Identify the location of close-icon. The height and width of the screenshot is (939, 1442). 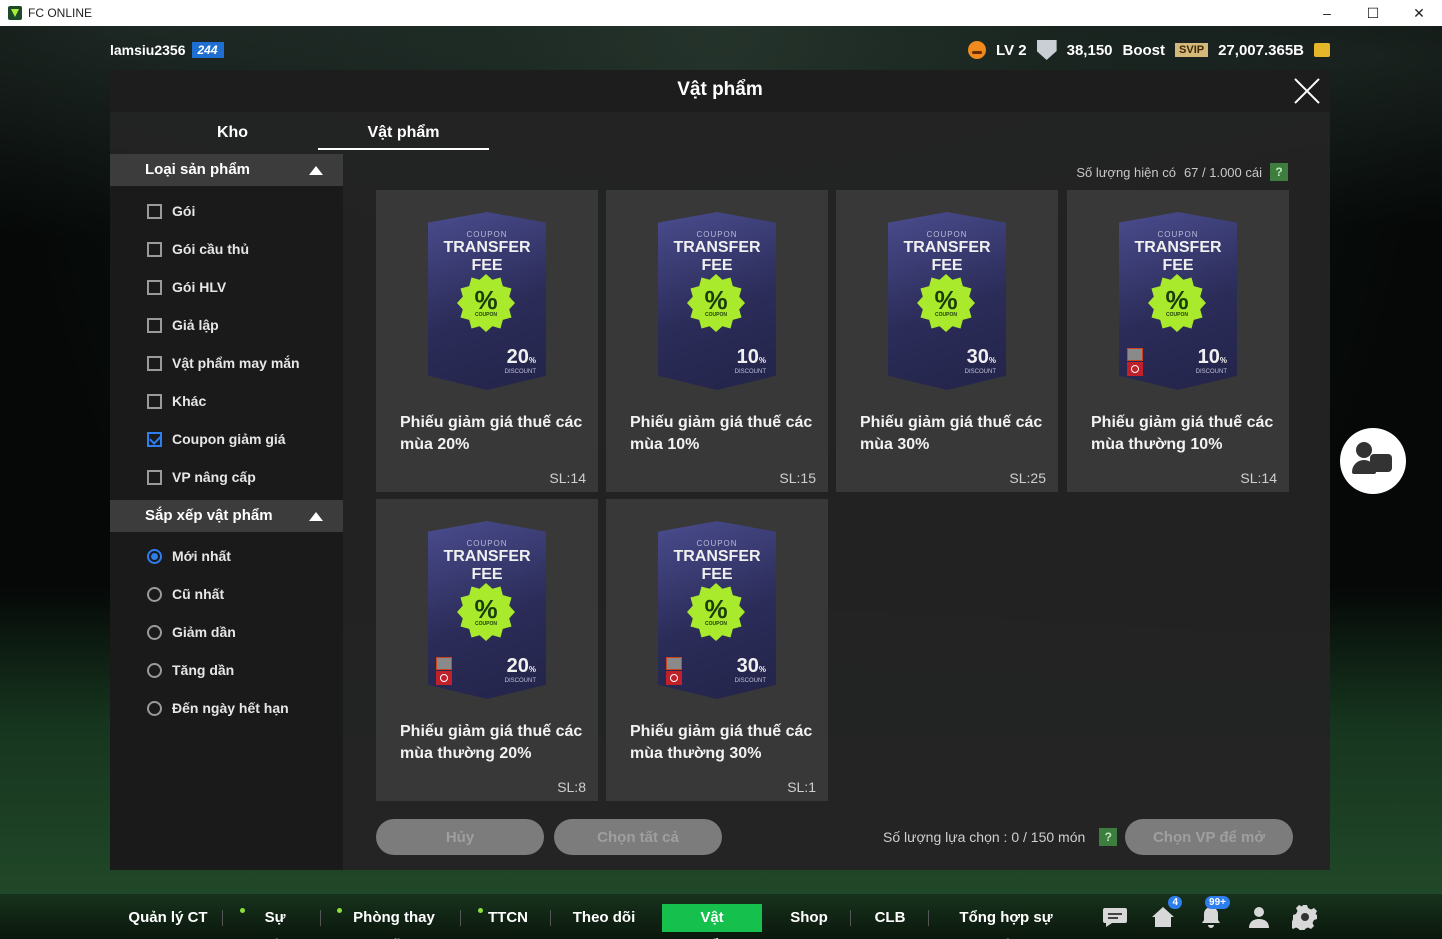
(1307, 91).